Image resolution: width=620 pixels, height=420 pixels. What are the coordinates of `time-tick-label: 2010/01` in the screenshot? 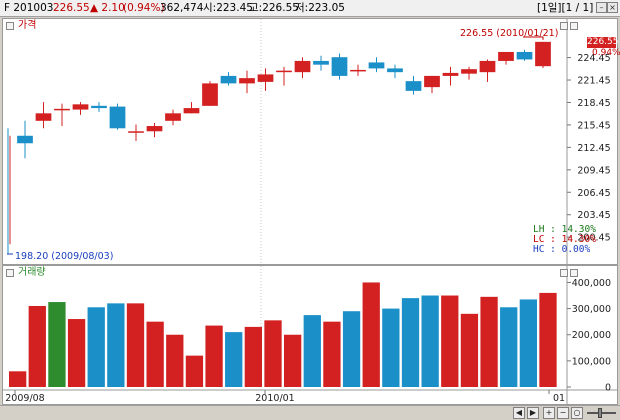 It's located at (274, 398).